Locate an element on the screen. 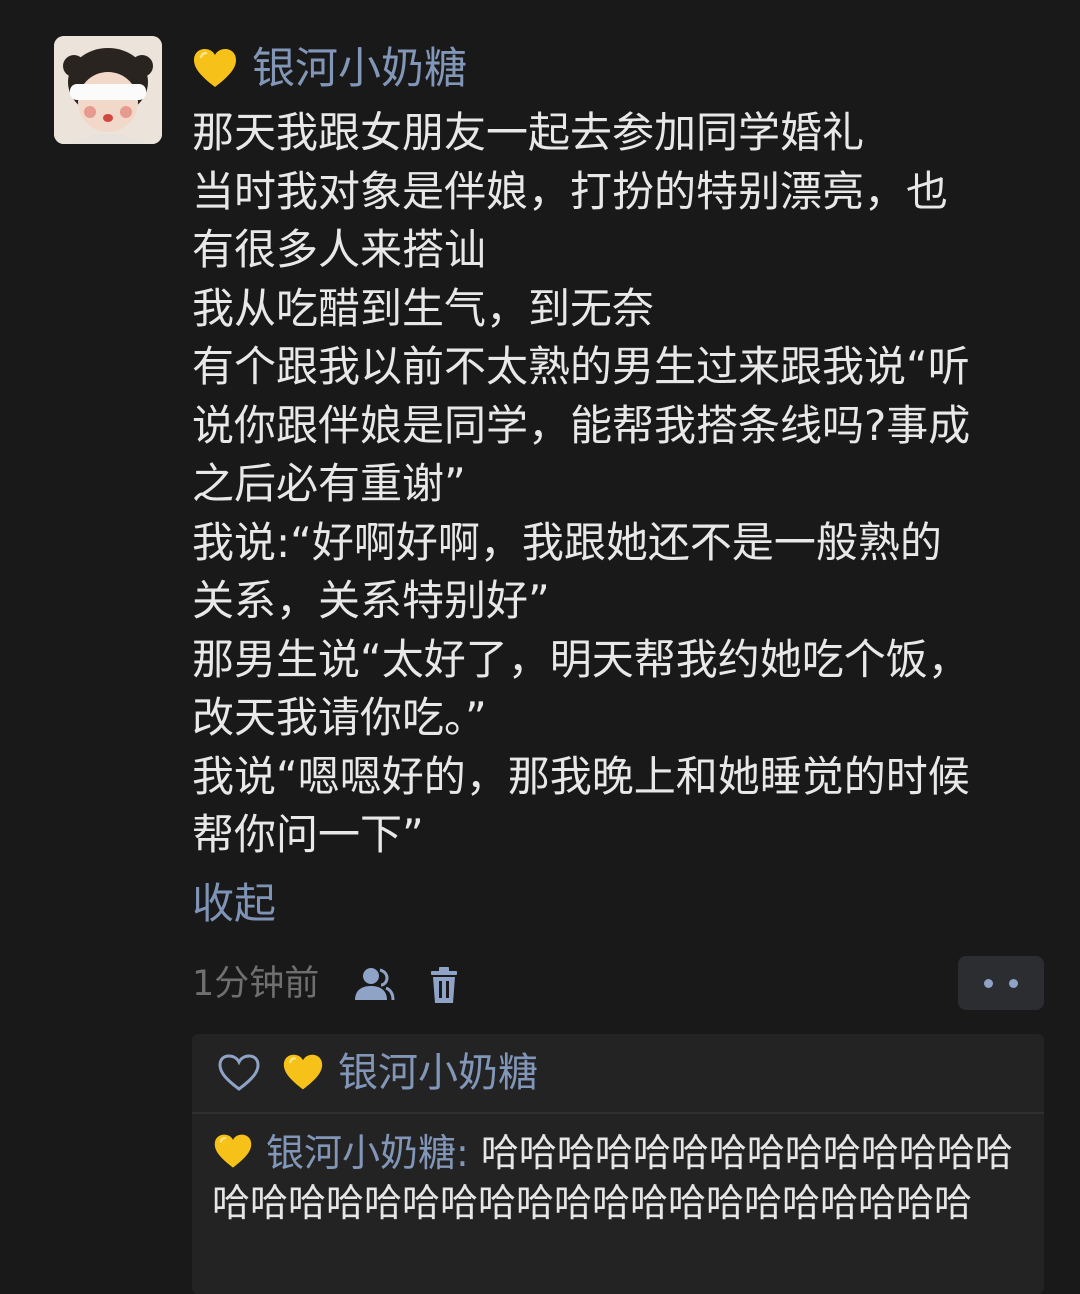 The height and width of the screenshot is (1294, 1080). visibility-people-icon is located at coordinates (374, 985).